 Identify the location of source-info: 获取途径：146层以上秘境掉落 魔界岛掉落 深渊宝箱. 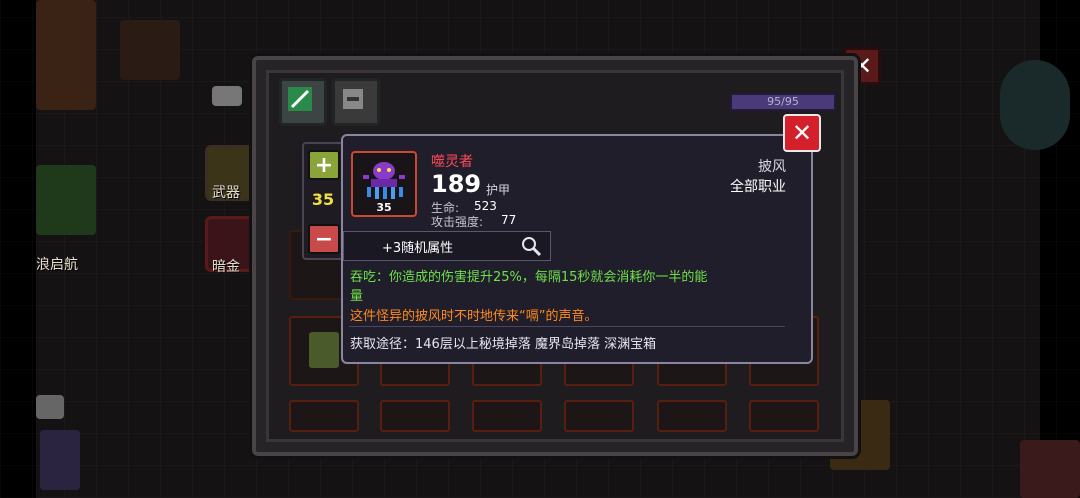
(503, 344).